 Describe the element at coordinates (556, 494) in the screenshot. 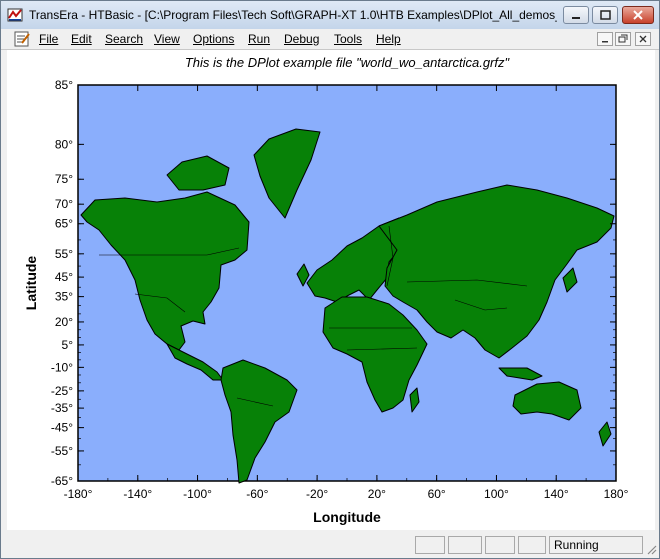

I see `x-tick-label: 140°` at that location.